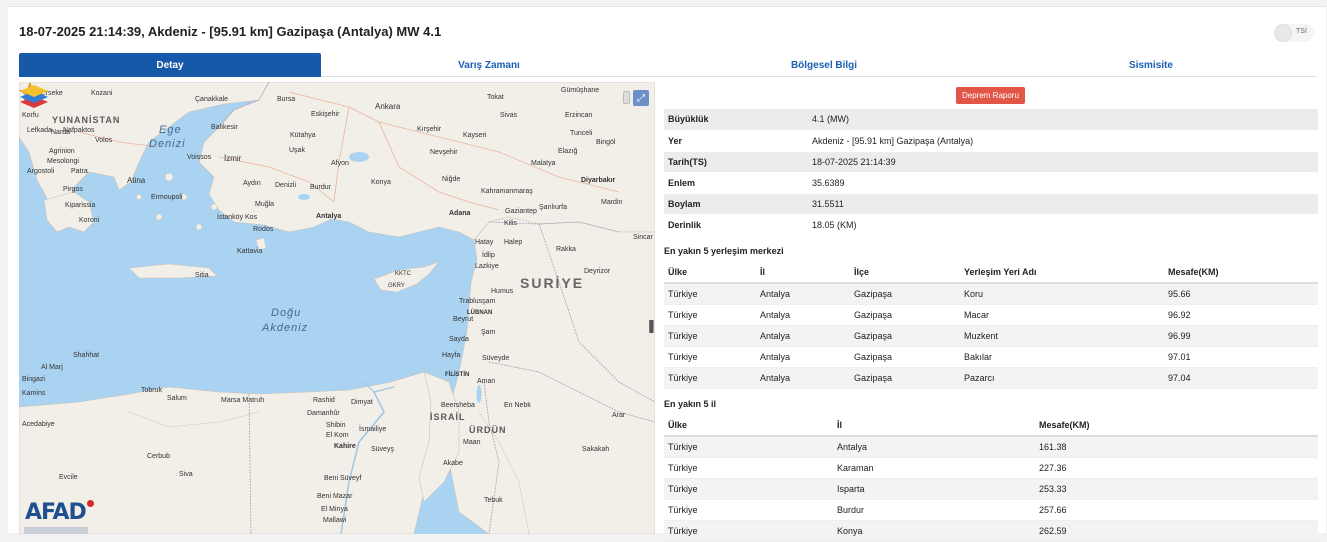 This screenshot has width=1327, height=542. I want to click on map-label: Doğu, so click(286, 313).